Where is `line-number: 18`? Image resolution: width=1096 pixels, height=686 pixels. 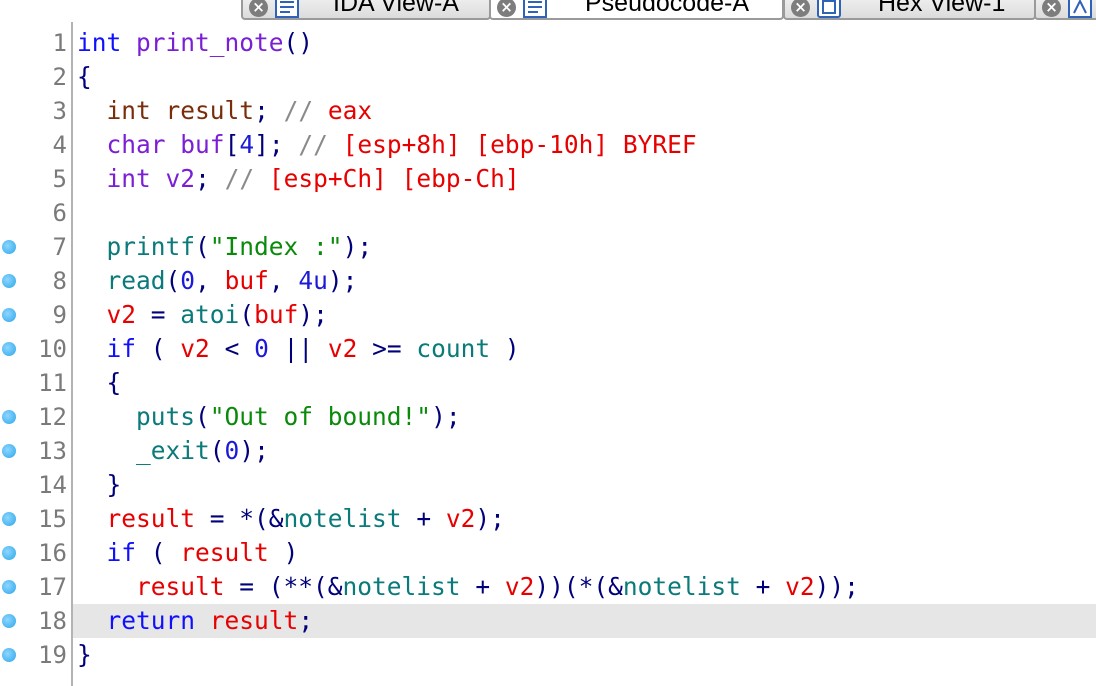 line-number: 18 is located at coordinates (52, 621).